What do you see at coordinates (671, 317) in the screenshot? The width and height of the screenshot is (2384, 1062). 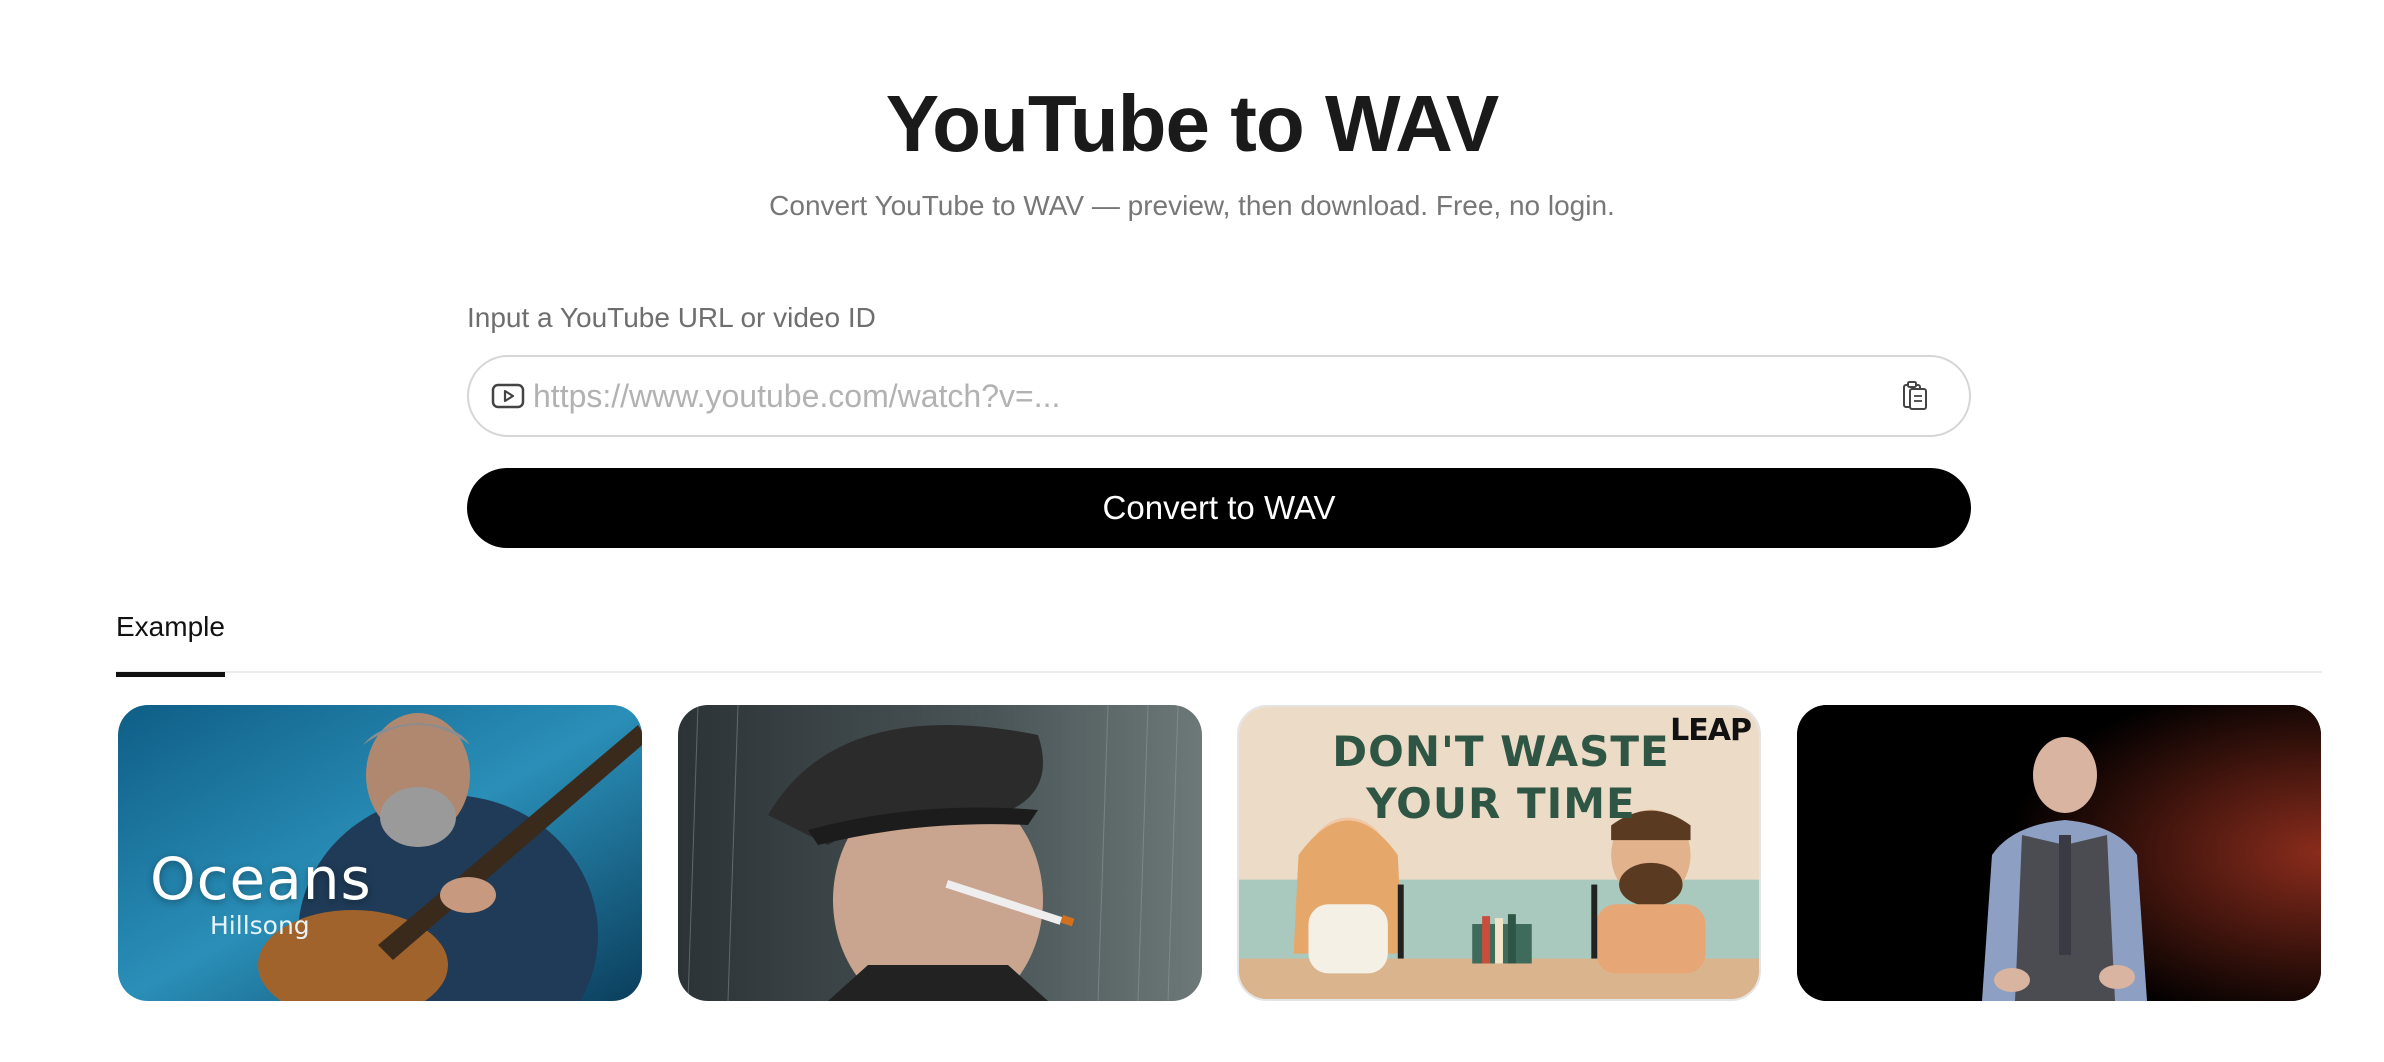 I see `url-input-label: Input a YouTube URL or video ID` at bounding box center [671, 317].